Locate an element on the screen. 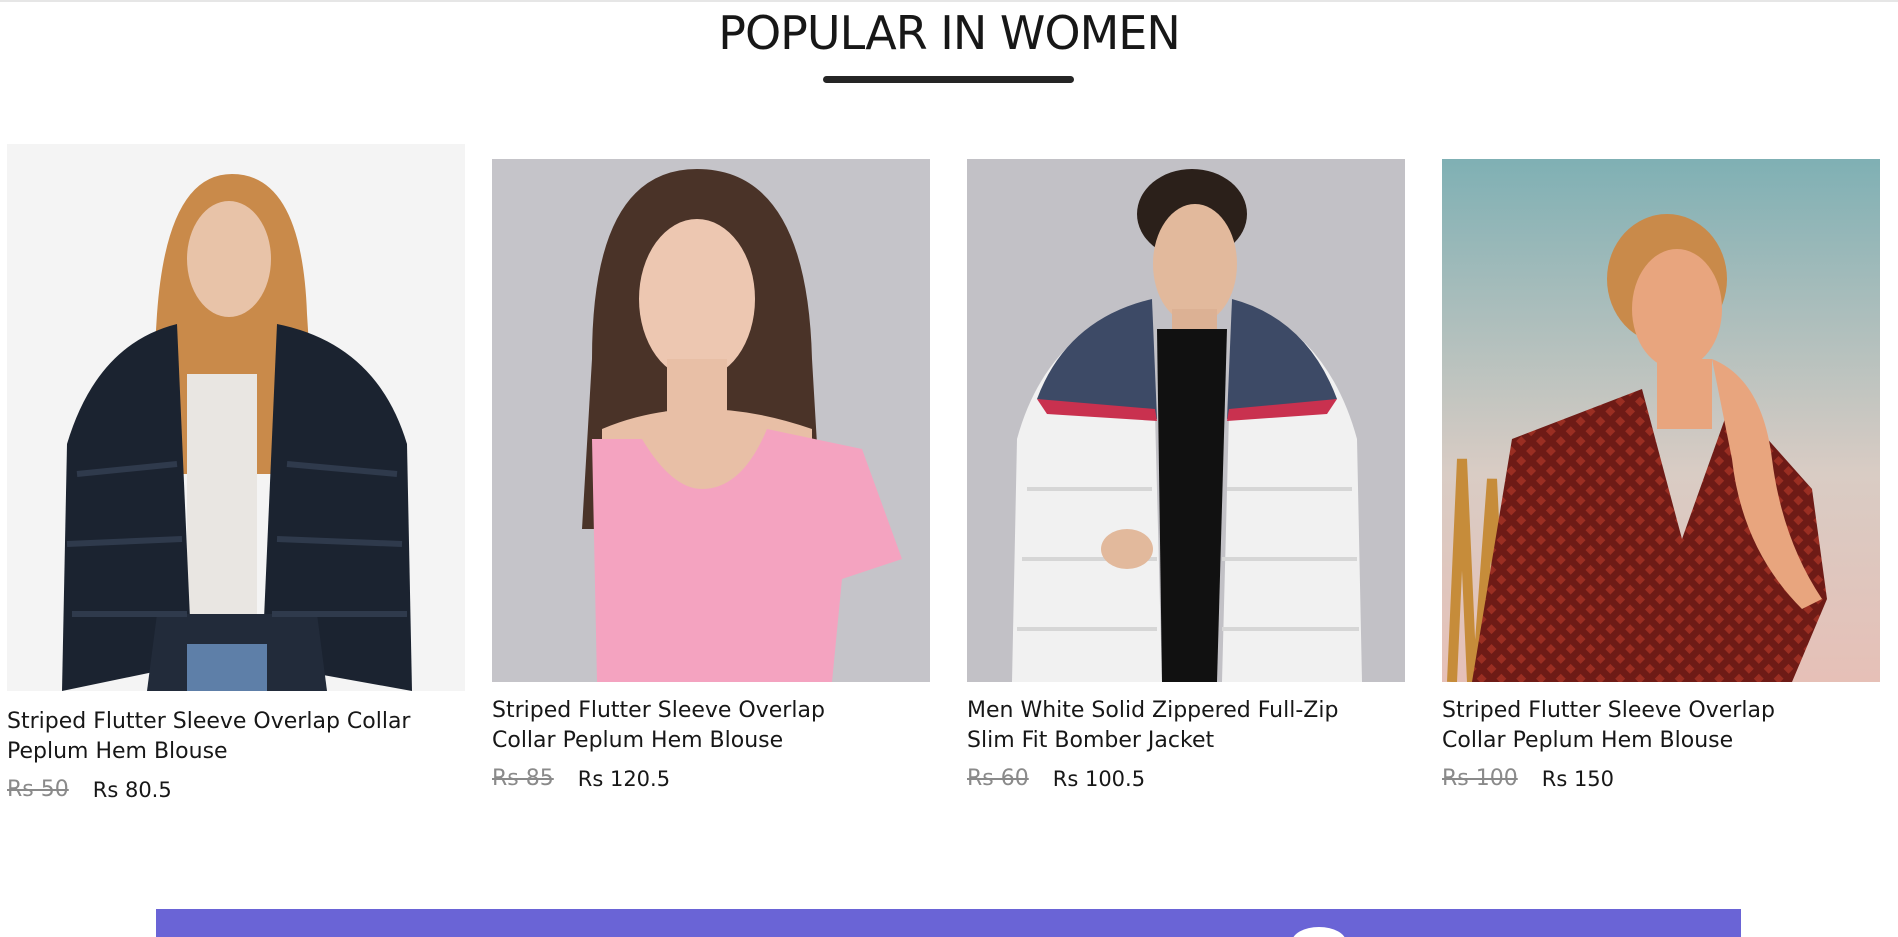 This screenshot has width=1898, height=937. price-row: Rs 50 Rs 80.5 is located at coordinates (236, 789).